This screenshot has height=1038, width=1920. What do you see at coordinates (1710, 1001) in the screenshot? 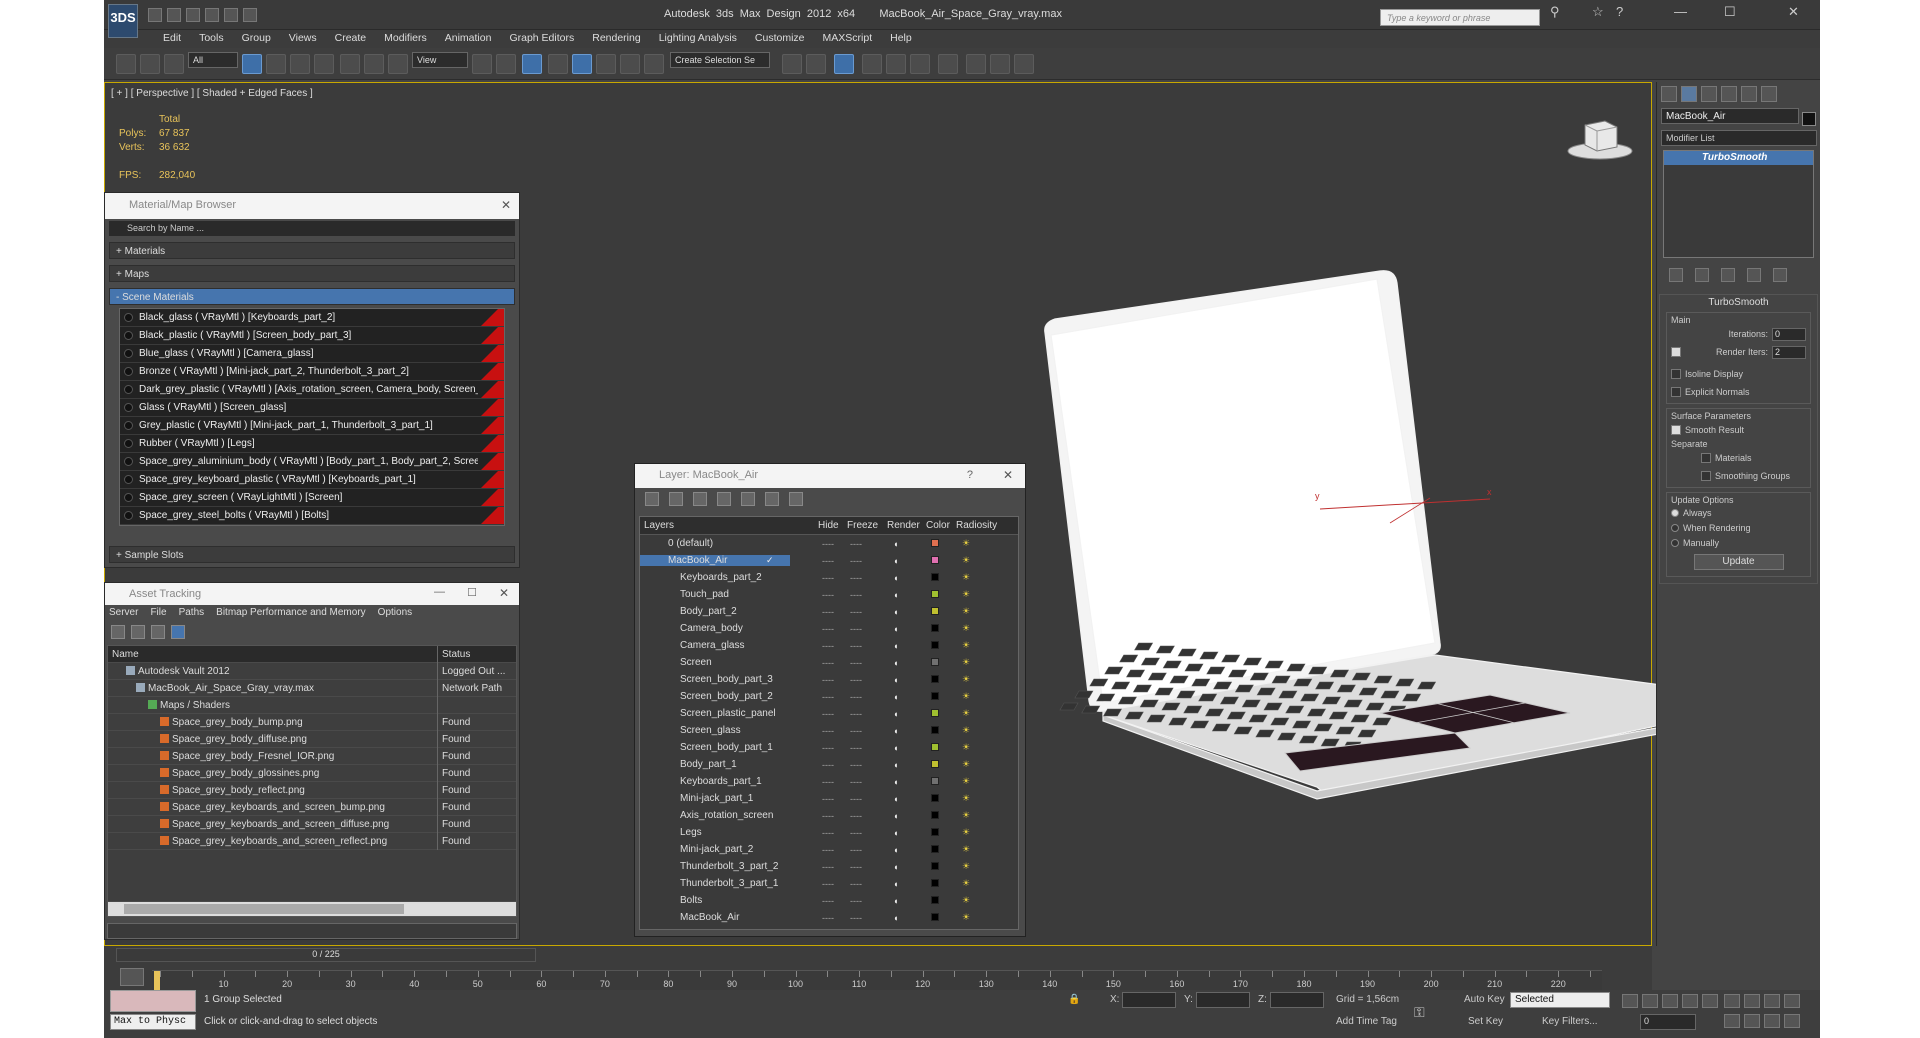
I see `go-to-end-icon` at bounding box center [1710, 1001].